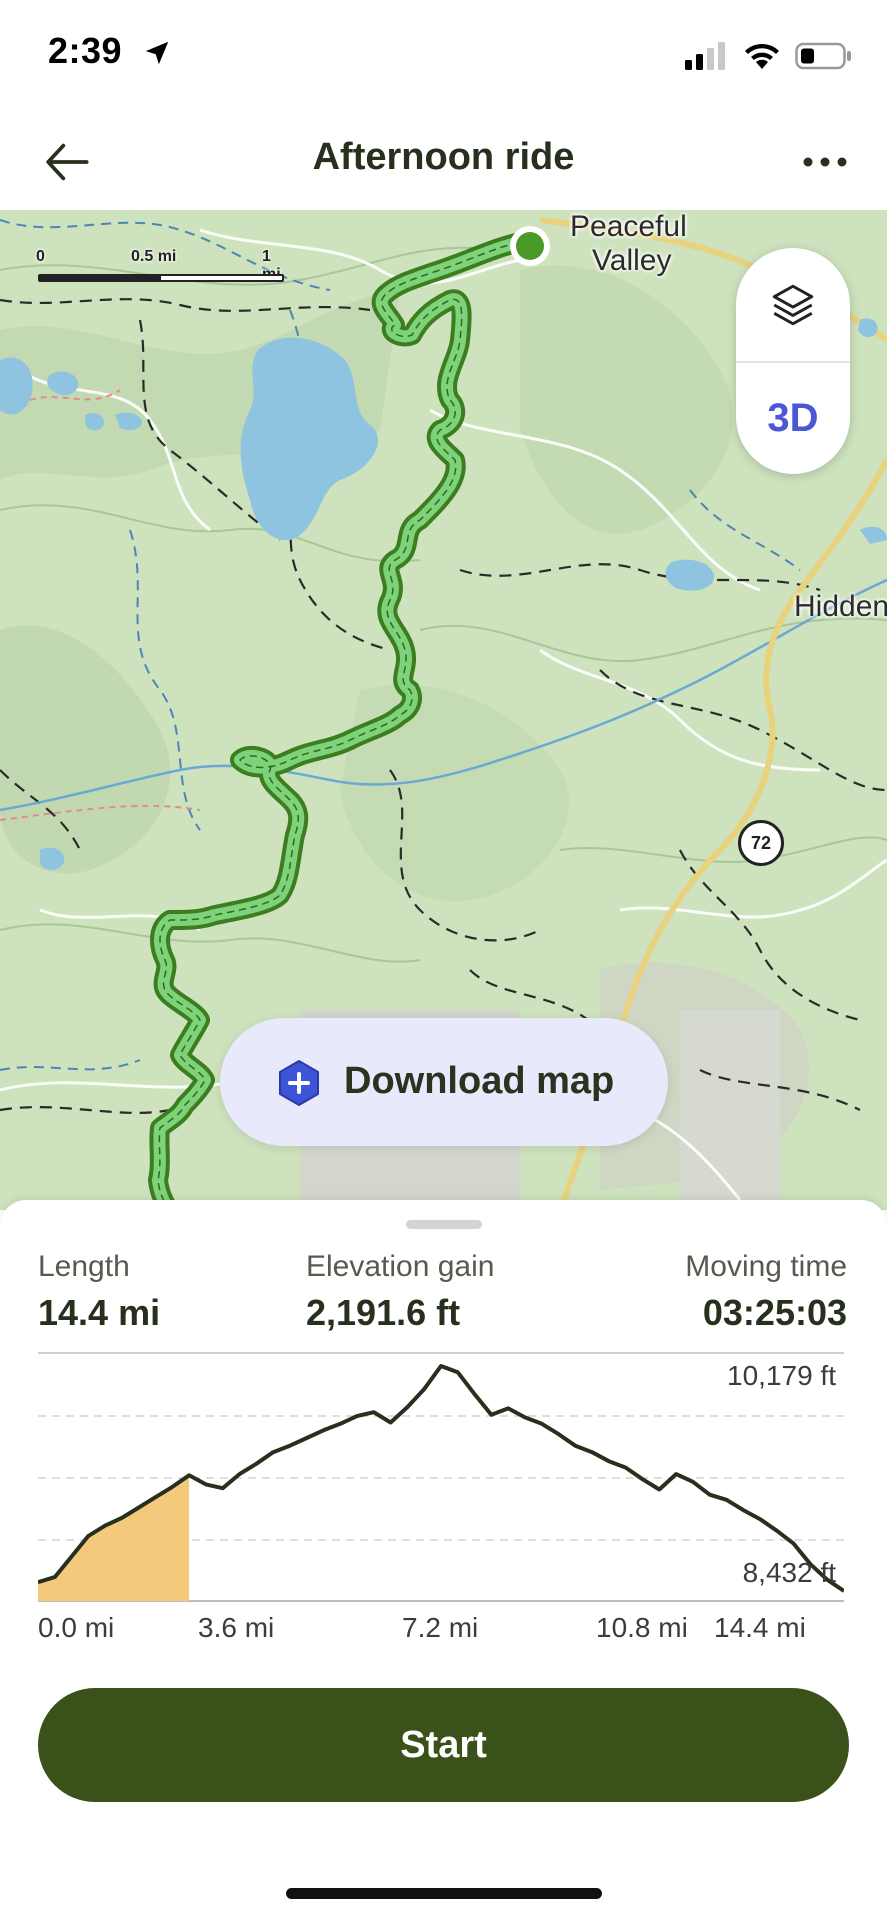  I want to click on elevation-chart-svg, so click(441, 1477).